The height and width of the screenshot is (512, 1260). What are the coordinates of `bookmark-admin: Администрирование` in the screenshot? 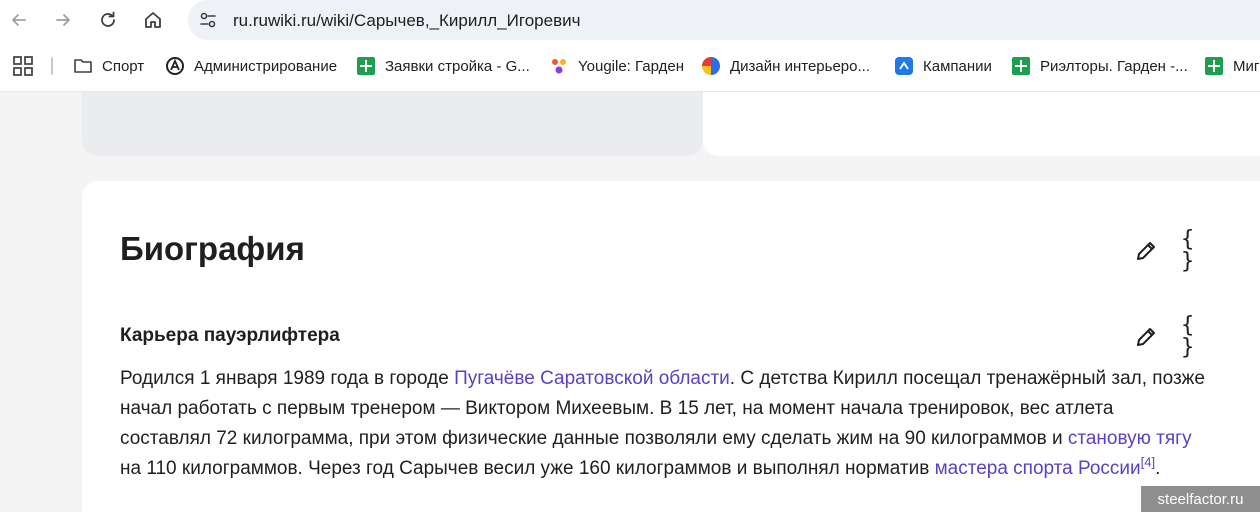 It's located at (251, 66).